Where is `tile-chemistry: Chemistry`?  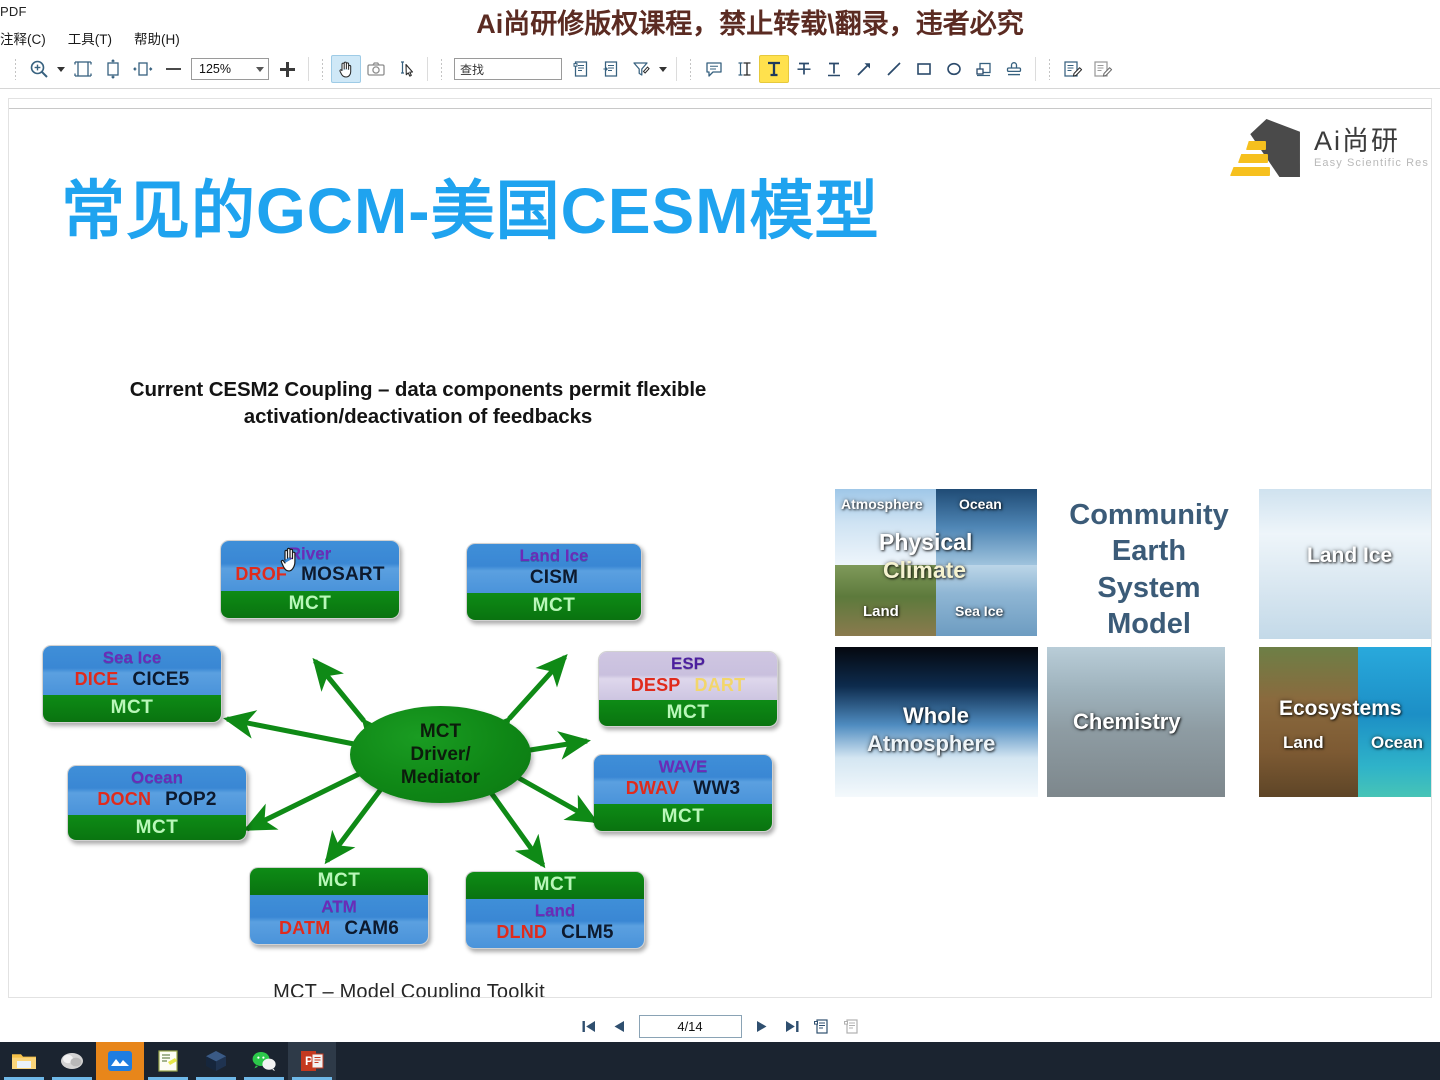
tile-chemistry: Chemistry is located at coordinates (1136, 722).